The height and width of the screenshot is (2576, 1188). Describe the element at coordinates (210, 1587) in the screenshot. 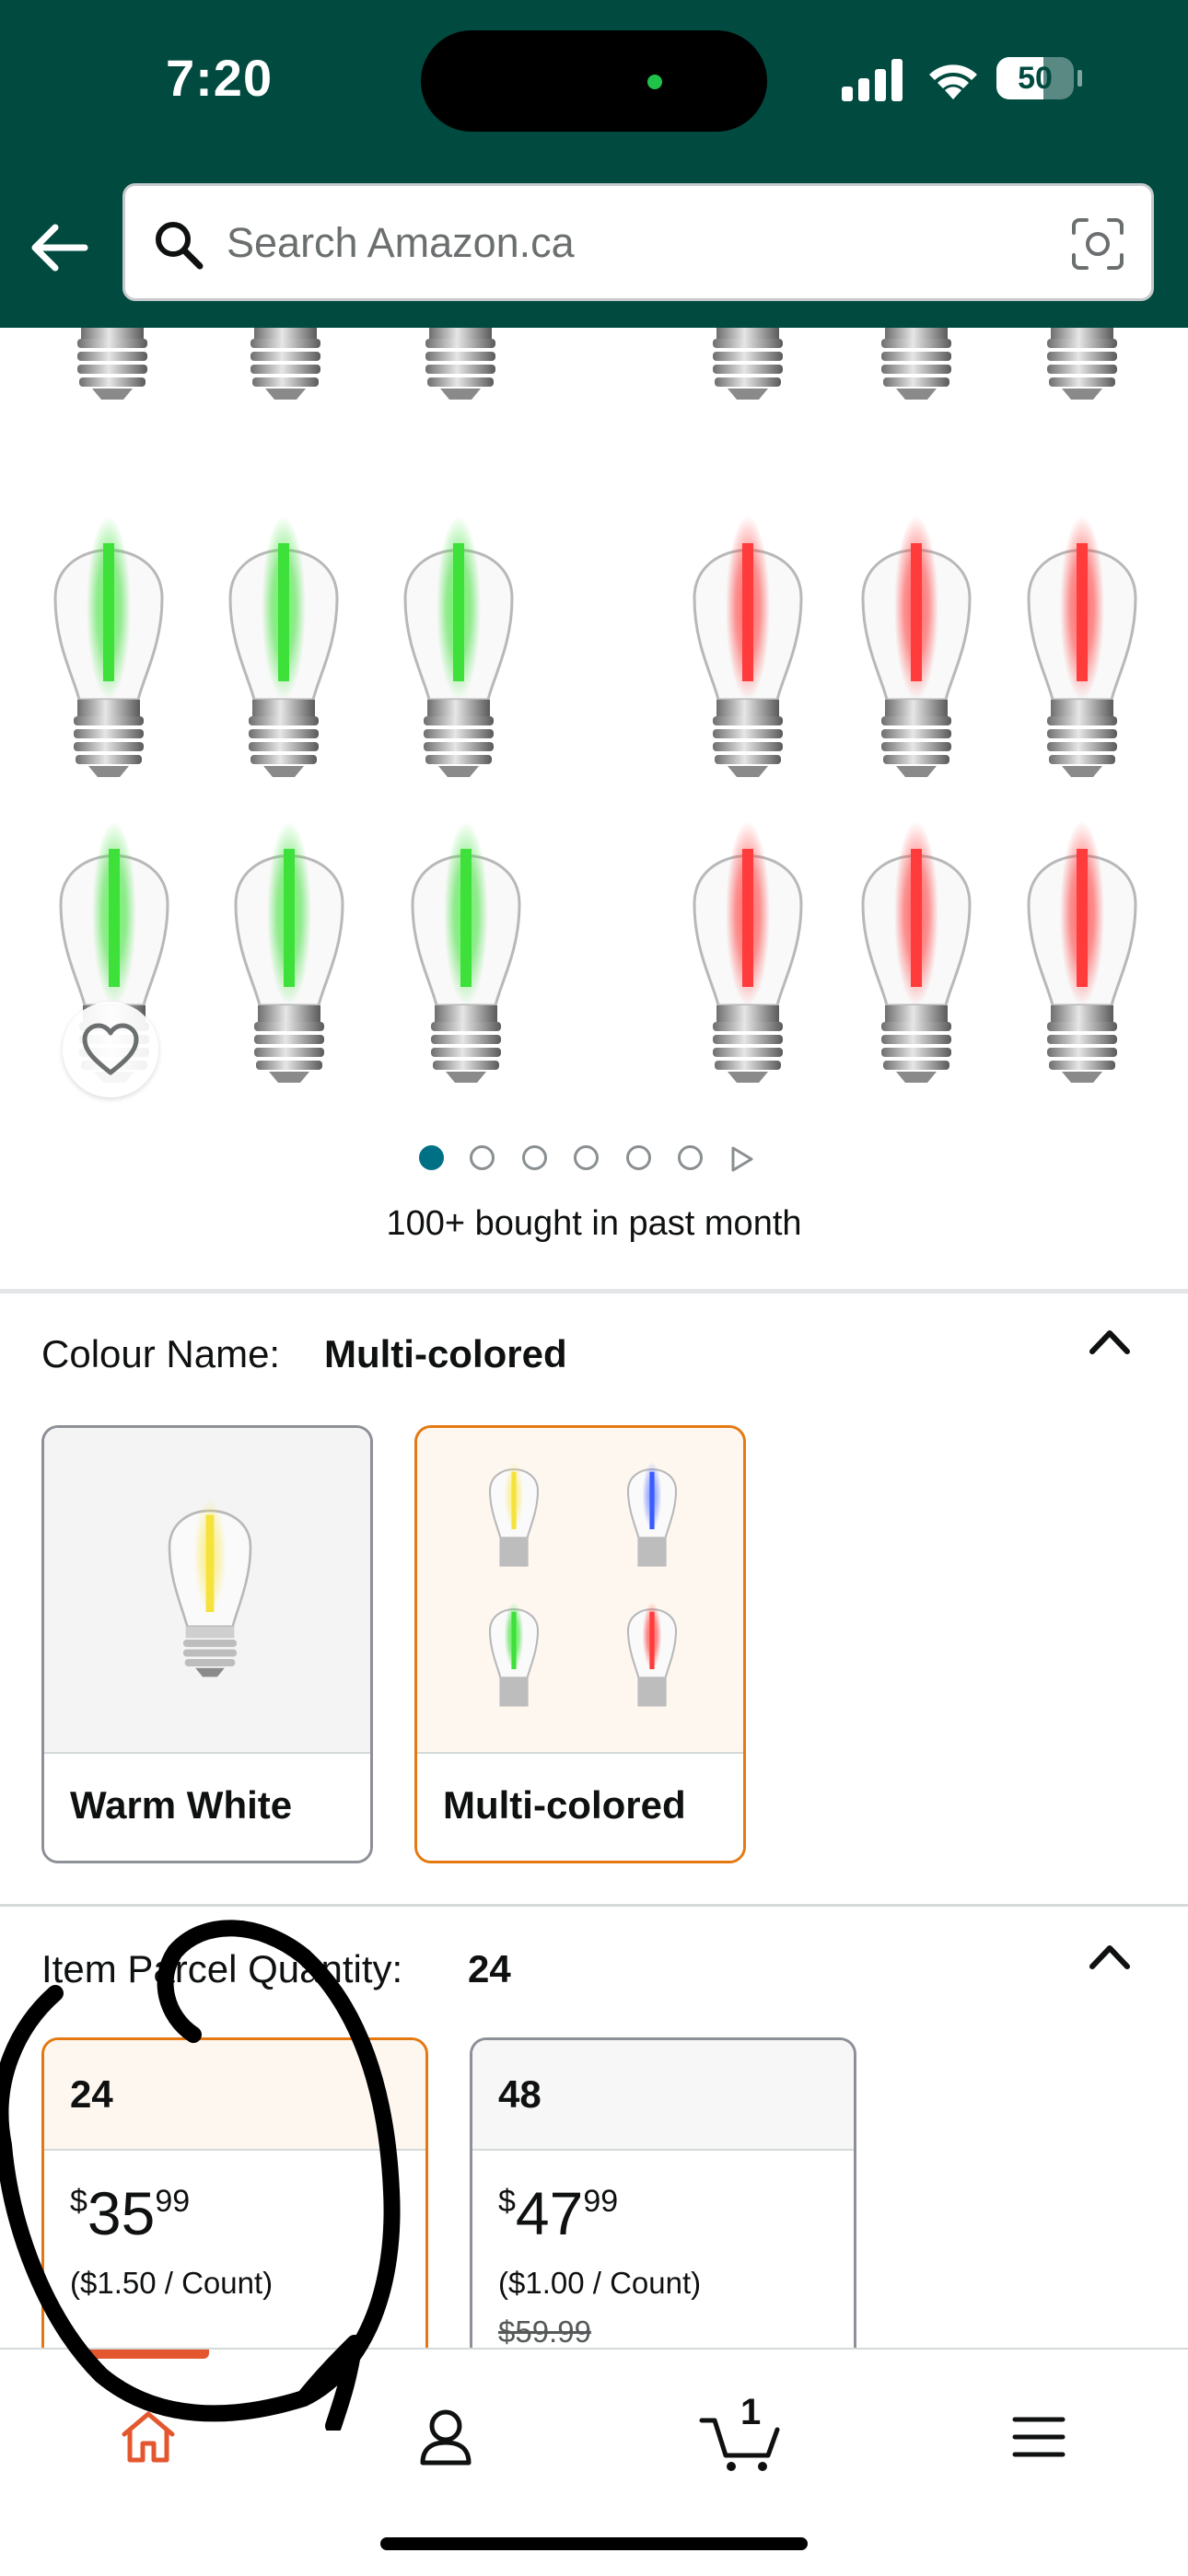

I see `bulb-yellow-image` at that location.